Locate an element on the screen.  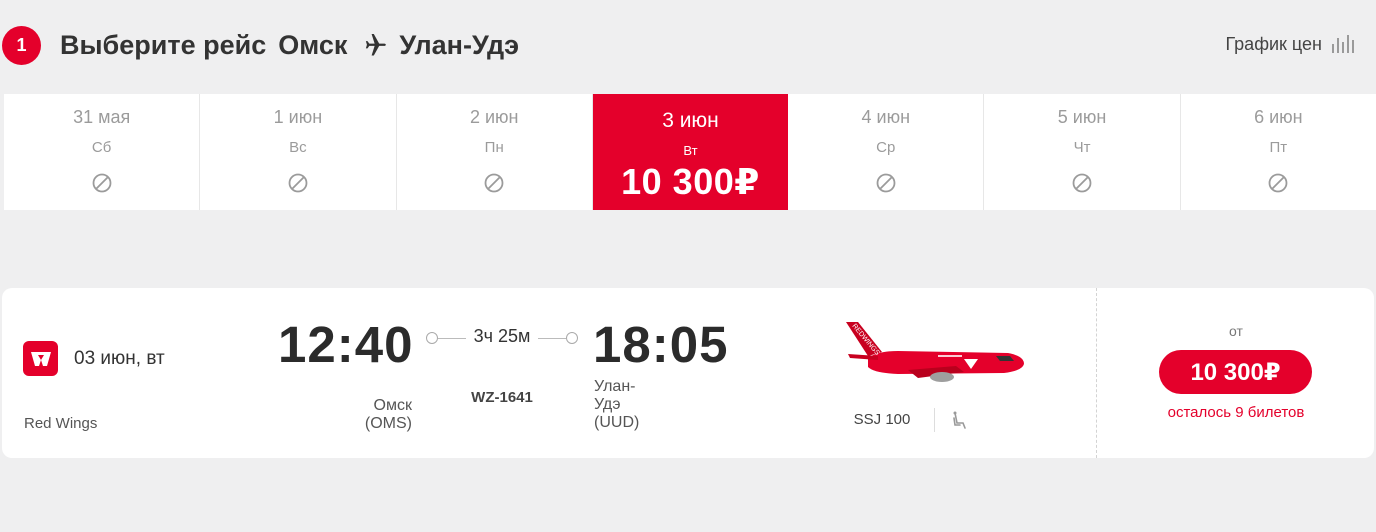
departure-time: 12:40 is located at coordinates (346, 344).